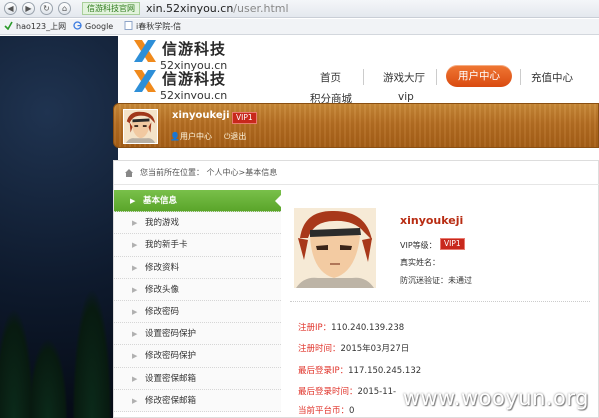 This screenshot has height=418, width=599. What do you see at coordinates (197, 69) in the screenshot?
I see `site-logo: 信游科技 52xinyou.cn 信游科技 52xinyou.cn` at bounding box center [197, 69].